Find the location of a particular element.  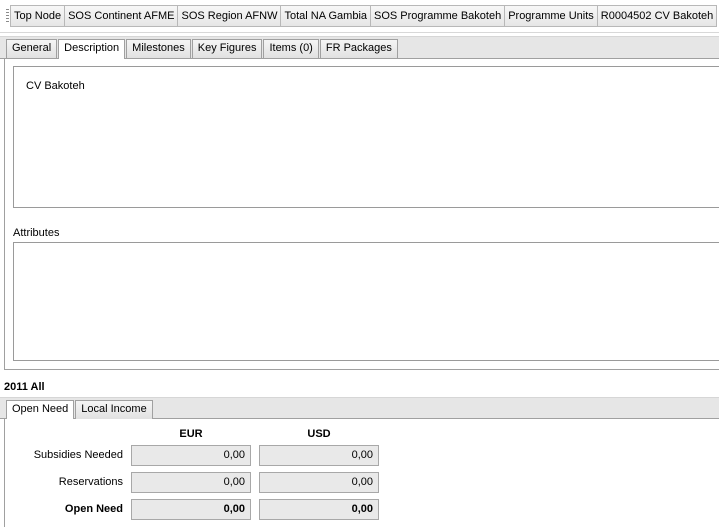

breadcrumb-item-unit: R0004502 CV Bakoteh is located at coordinates (657, 16).